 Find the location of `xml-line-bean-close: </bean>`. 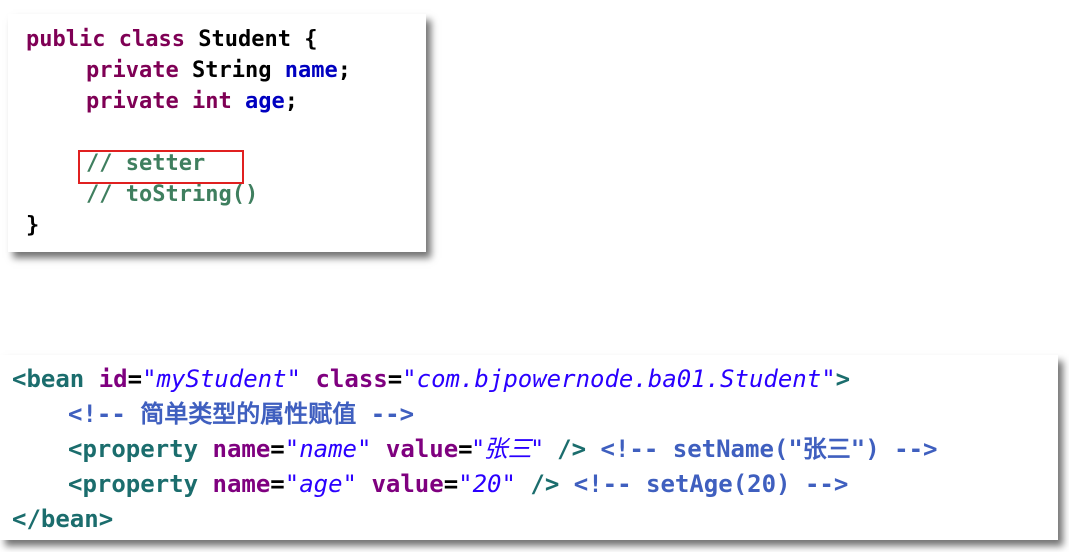

xml-line-bean-close: </bean> is located at coordinates (535, 519).